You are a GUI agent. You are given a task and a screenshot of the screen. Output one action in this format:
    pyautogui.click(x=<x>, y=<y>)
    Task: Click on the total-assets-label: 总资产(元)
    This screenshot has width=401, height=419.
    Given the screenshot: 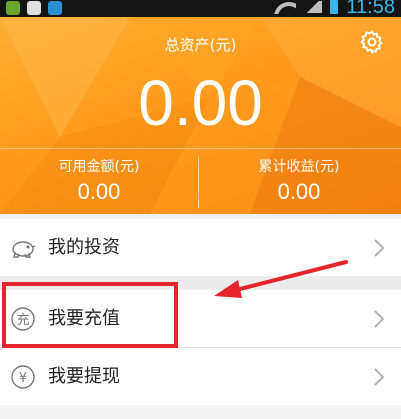 What is the action you would take?
    pyautogui.click(x=200, y=45)
    